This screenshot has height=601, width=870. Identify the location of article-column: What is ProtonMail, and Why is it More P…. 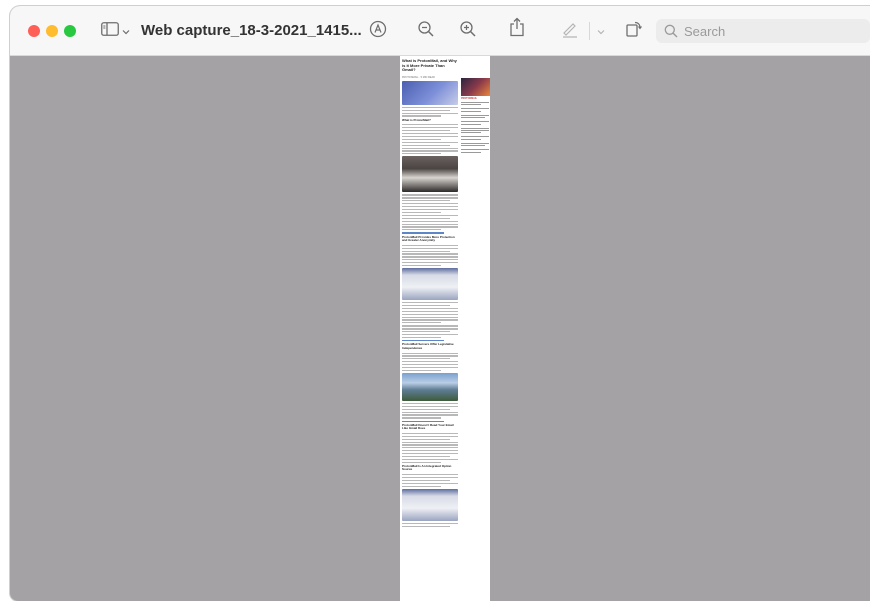
(430, 293).